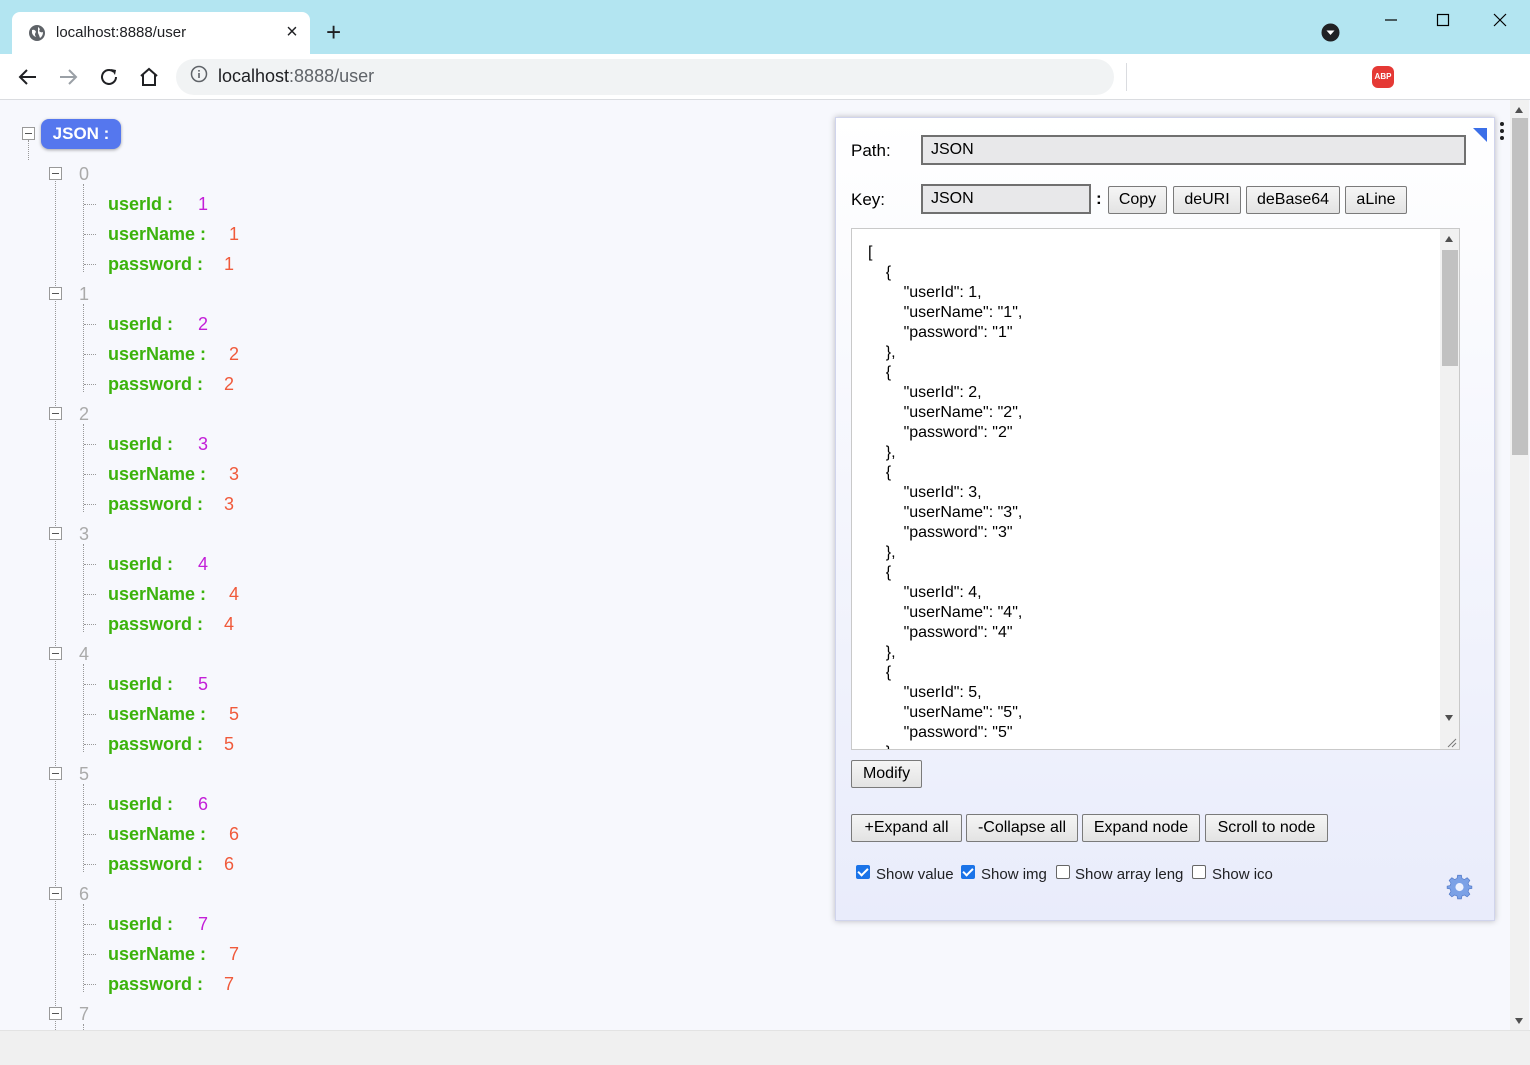 Image resolution: width=1530 pixels, height=1065 pixels. I want to click on browser-tab: localhost:8888/user ×, so click(161, 33).